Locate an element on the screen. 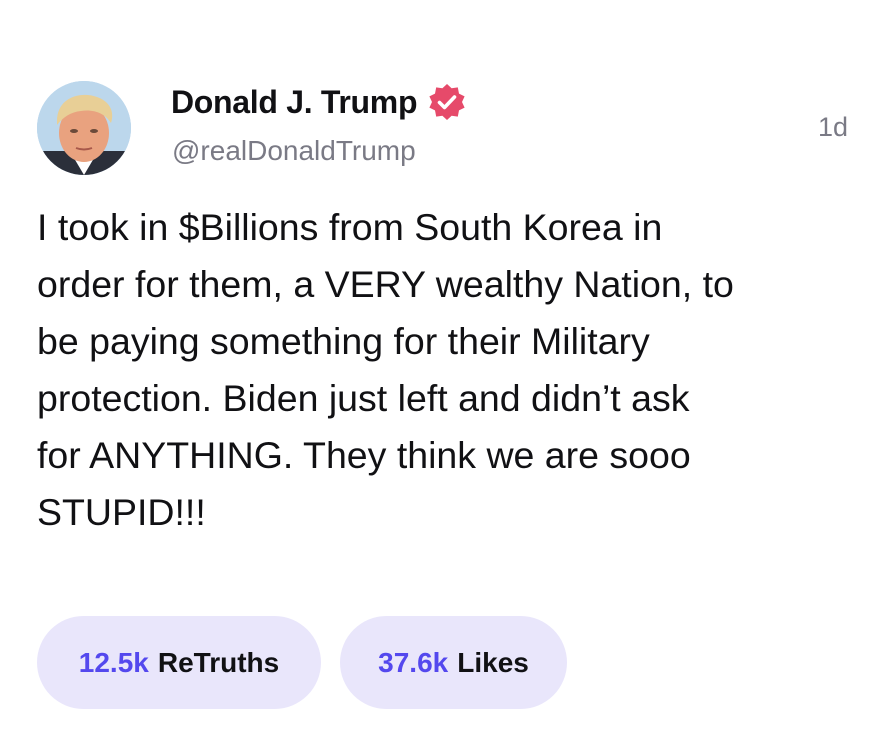 The width and height of the screenshot is (881, 737). retruths-label: ReTruths is located at coordinates (218, 662).